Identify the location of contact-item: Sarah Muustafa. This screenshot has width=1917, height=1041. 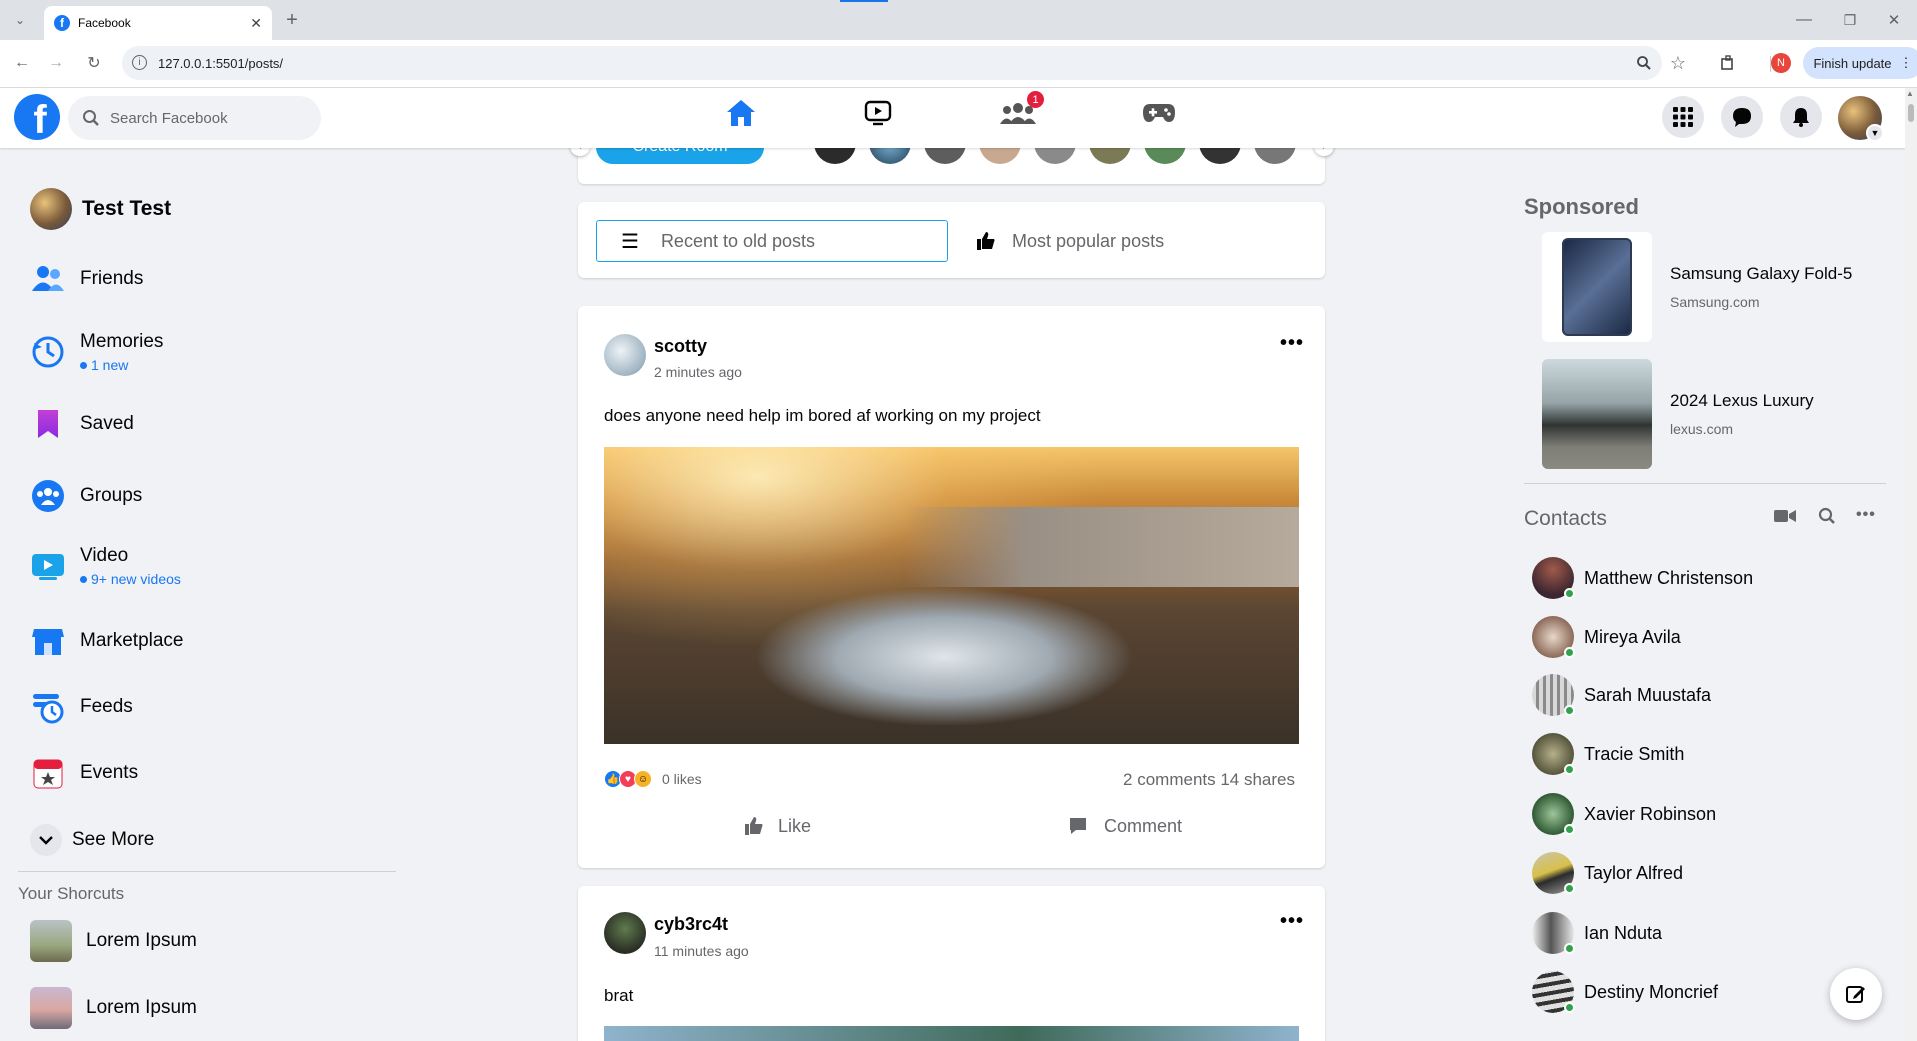
(1621, 695).